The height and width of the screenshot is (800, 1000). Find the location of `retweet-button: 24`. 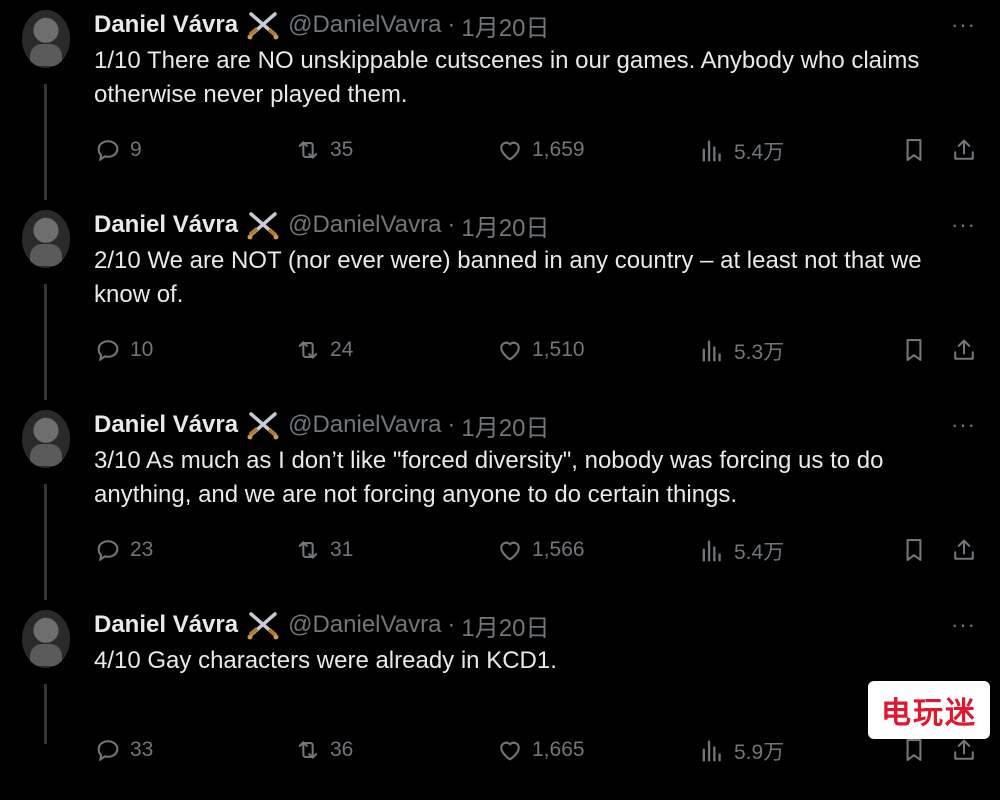

retweet-button: 24 is located at coordinates (323, 350).